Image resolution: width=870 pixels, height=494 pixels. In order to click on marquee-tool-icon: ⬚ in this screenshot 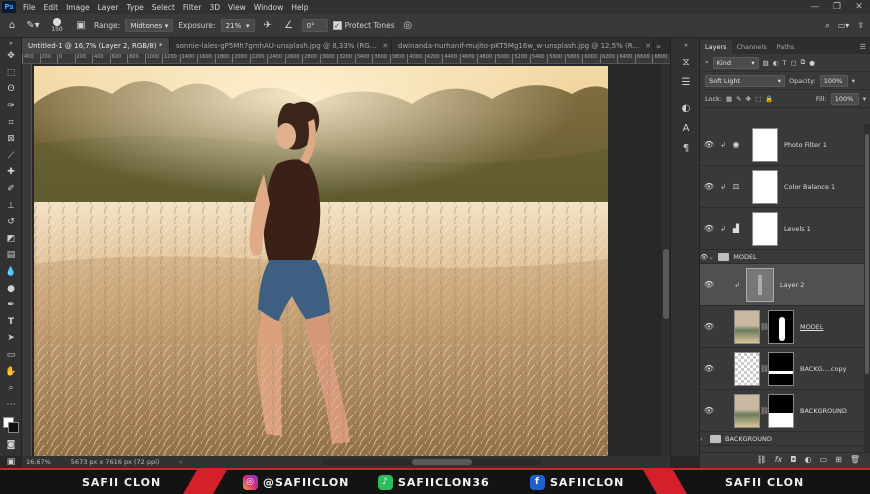, I will do `click(11, 73)`.